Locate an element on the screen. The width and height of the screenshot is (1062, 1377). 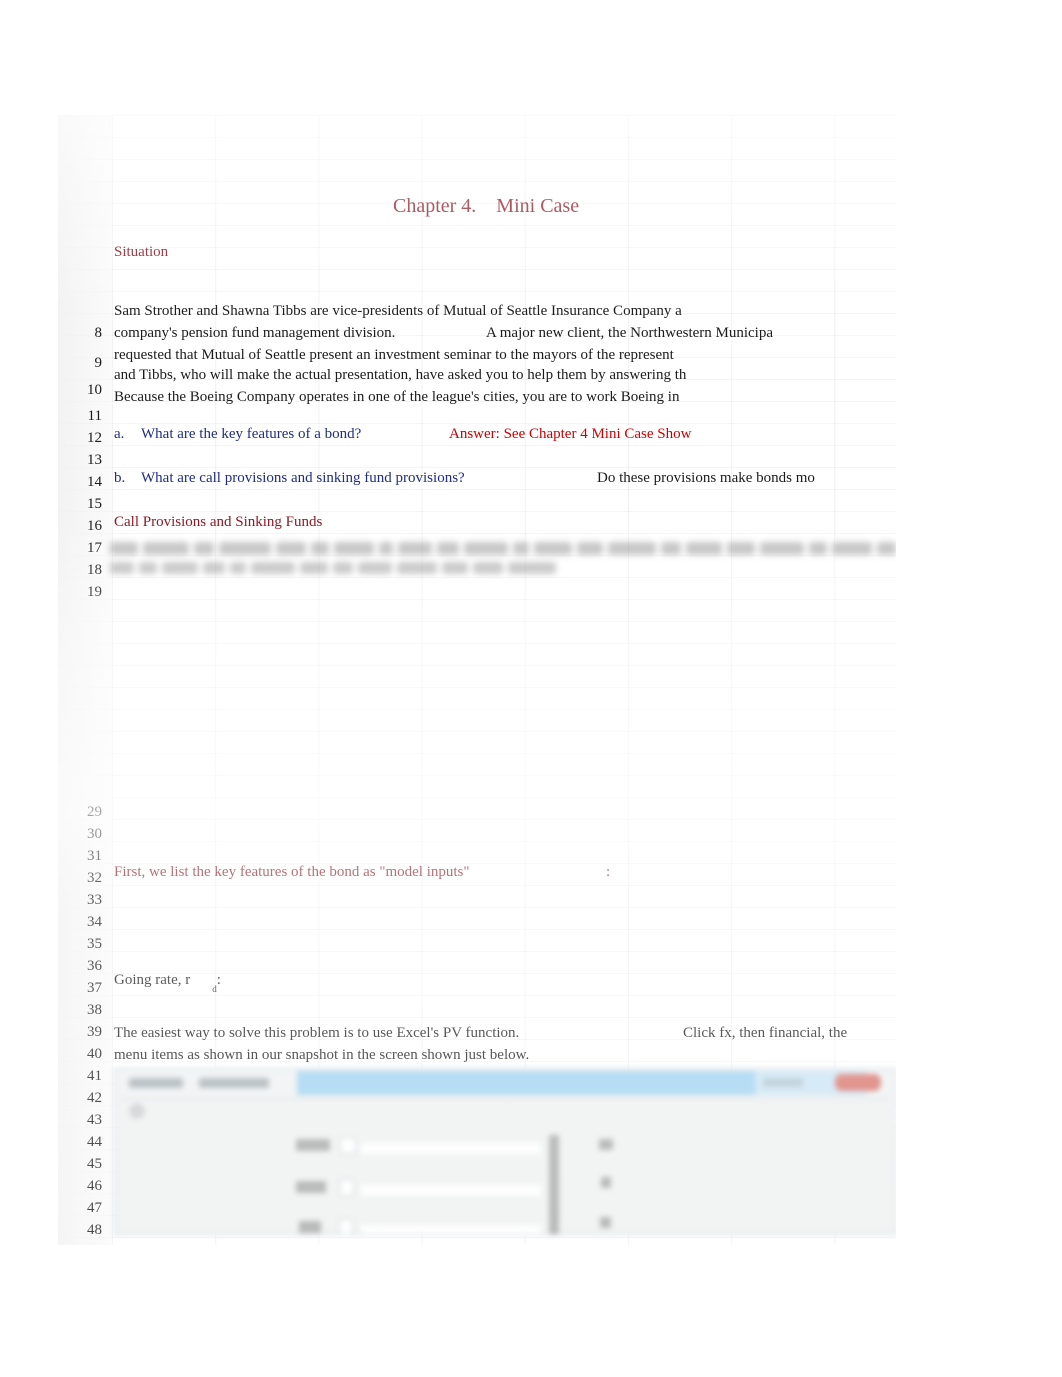
row-number: 9 is located at coordinates (80, 363).